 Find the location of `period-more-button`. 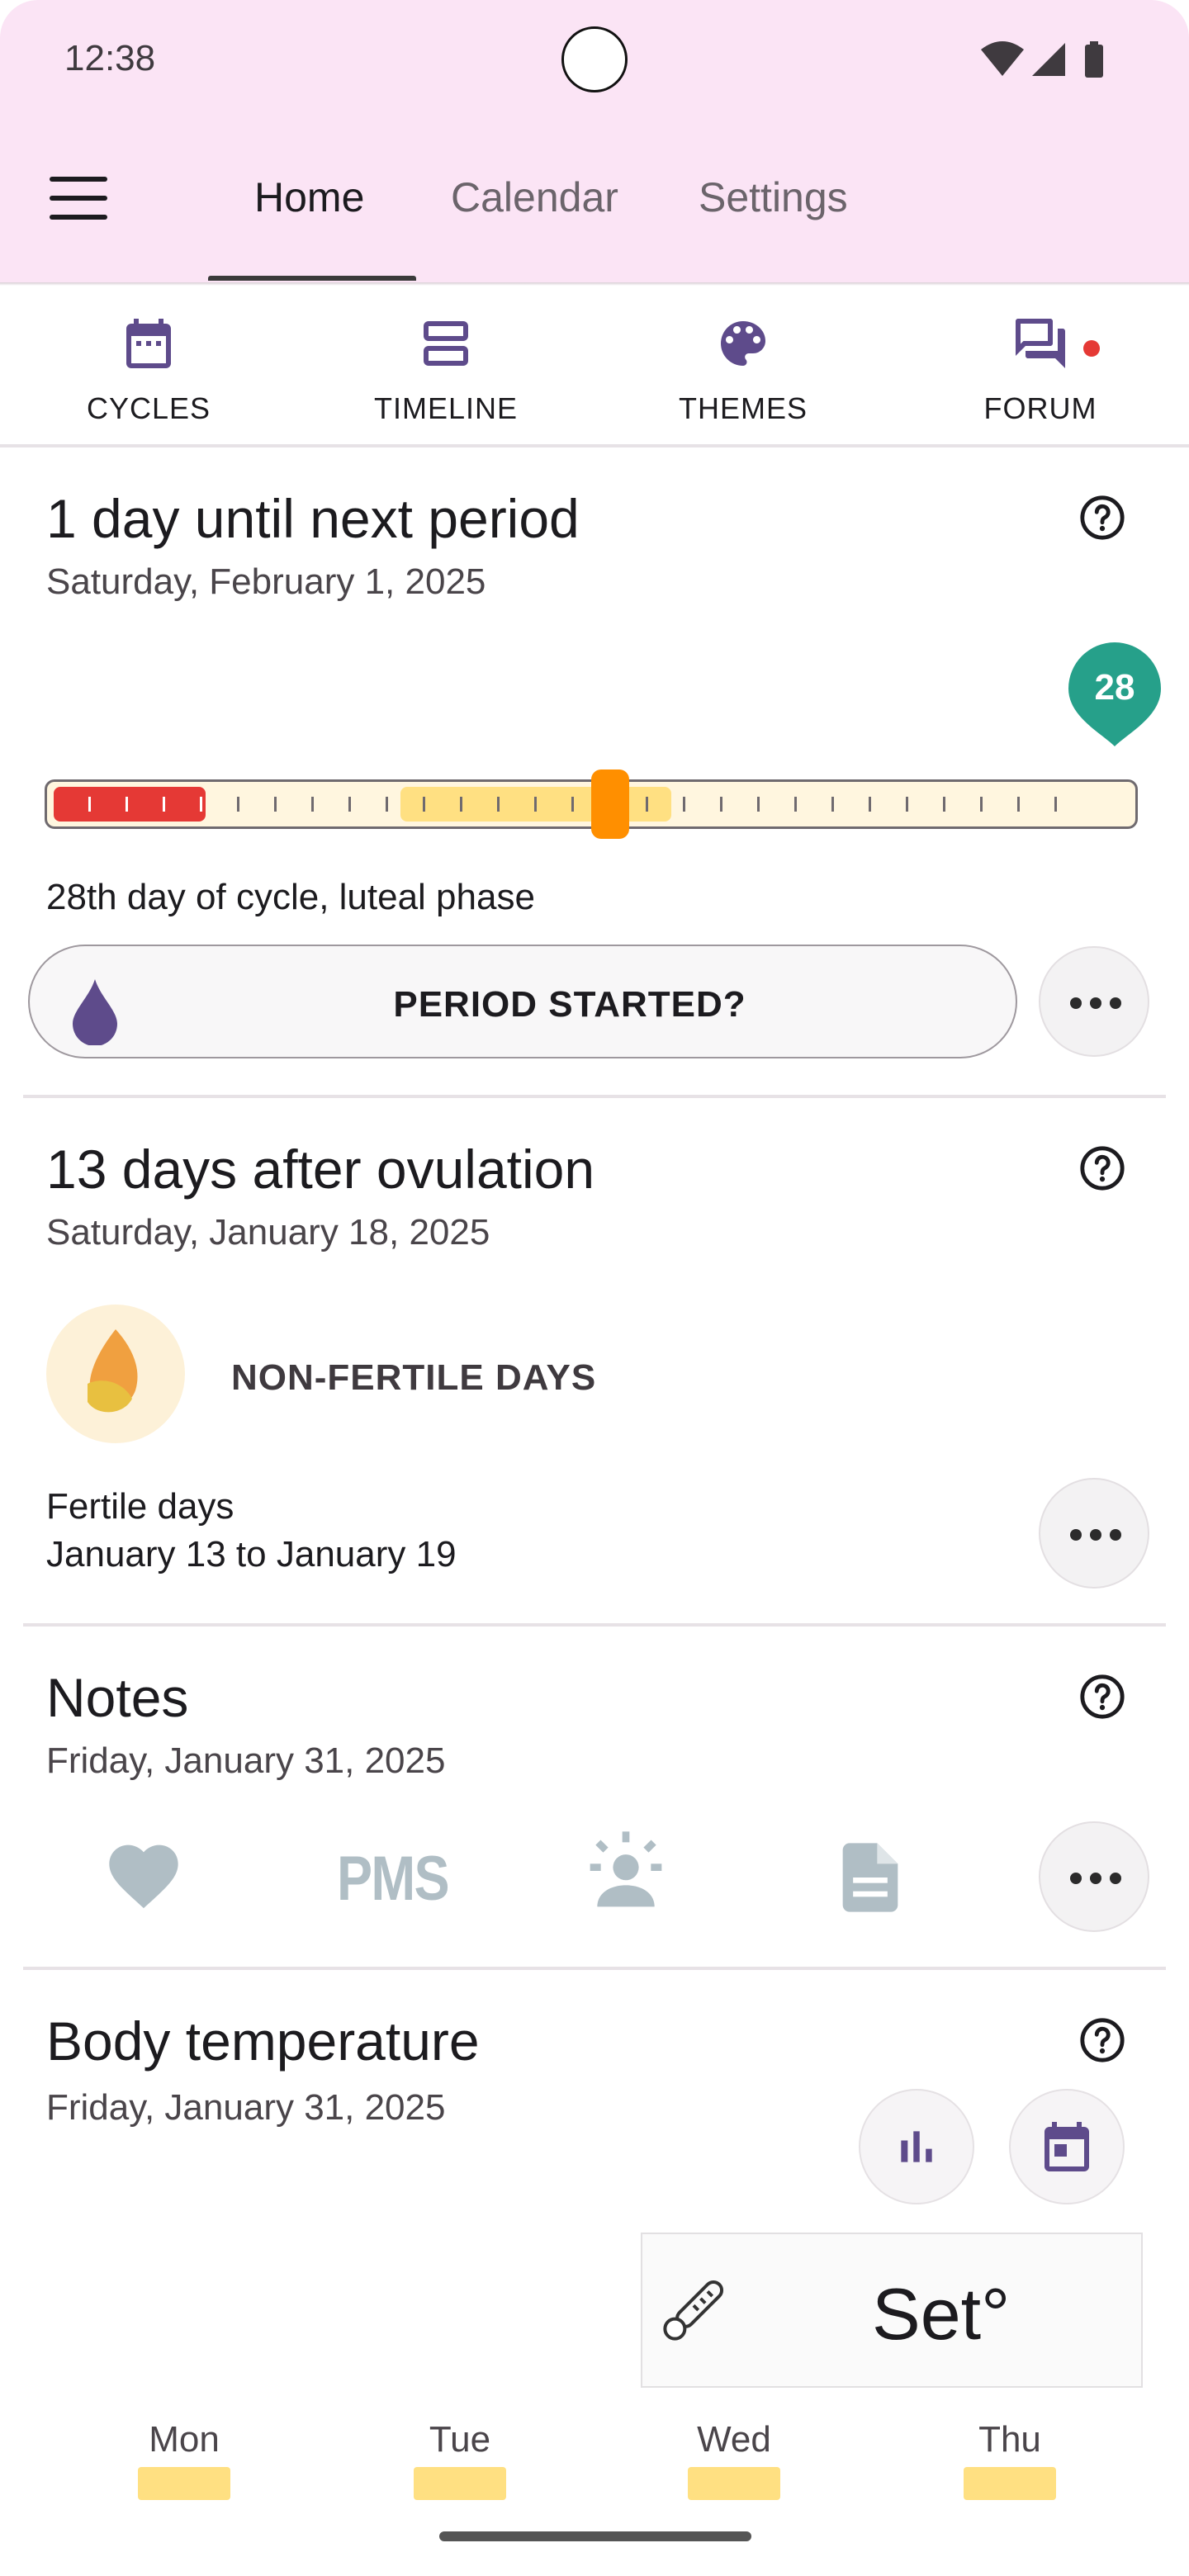

period-more-button is located at coordinates (1094, 1001).